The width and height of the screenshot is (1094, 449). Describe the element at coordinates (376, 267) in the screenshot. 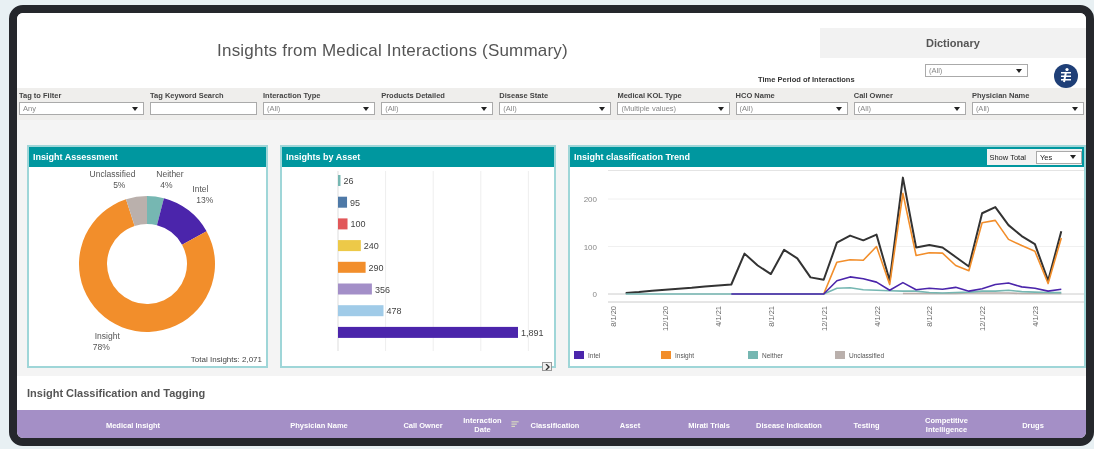

I see `bar-value-label: 290` at that location.